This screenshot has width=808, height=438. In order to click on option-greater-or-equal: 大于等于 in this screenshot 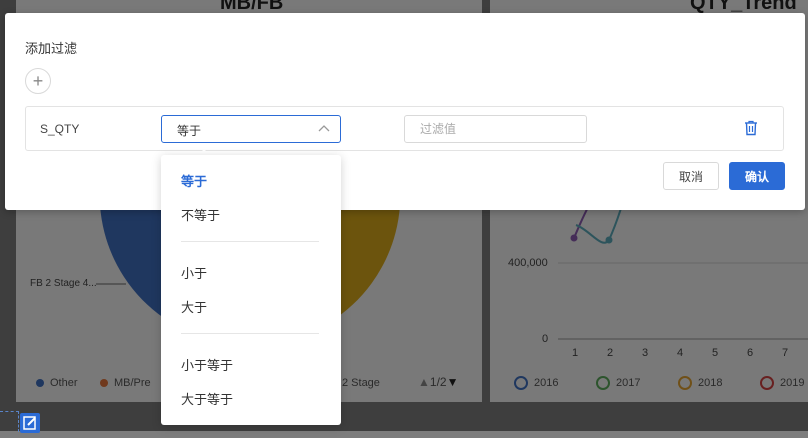, I will do `click(207, 398)`.